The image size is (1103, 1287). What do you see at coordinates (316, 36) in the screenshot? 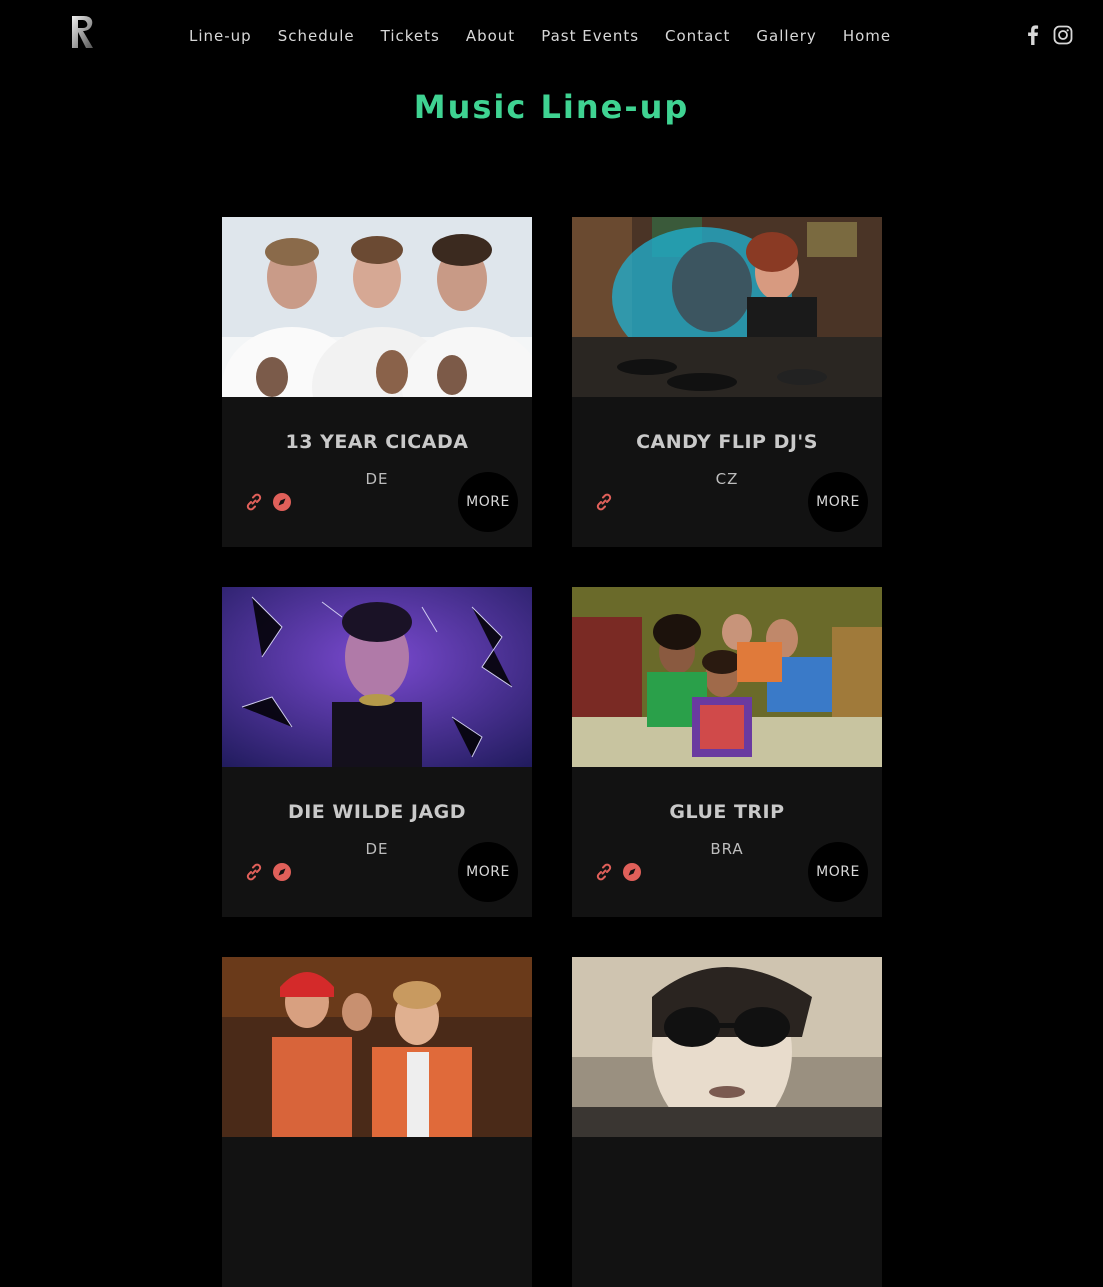
I see `nav-item-schedule: Schedule` at bounding box center [316, 36].